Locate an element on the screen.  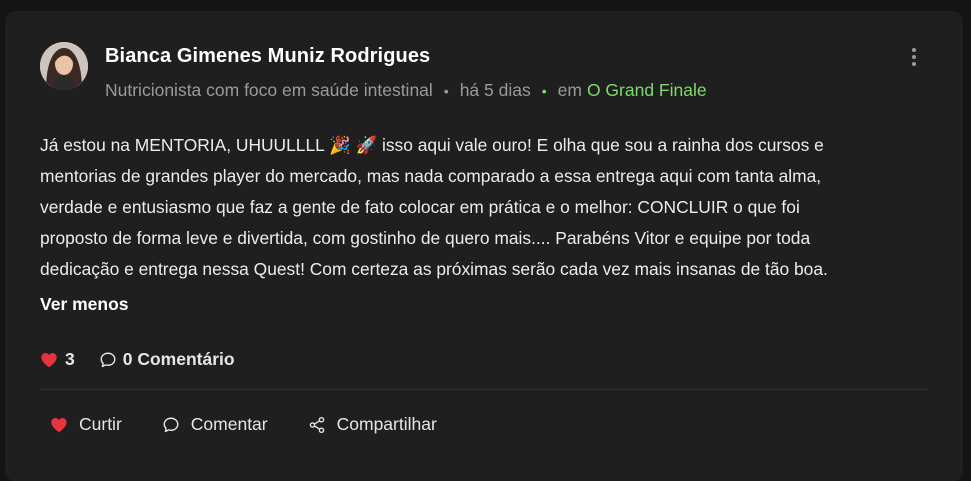
comment-button: Comentar is located at coordinates (215, 424).